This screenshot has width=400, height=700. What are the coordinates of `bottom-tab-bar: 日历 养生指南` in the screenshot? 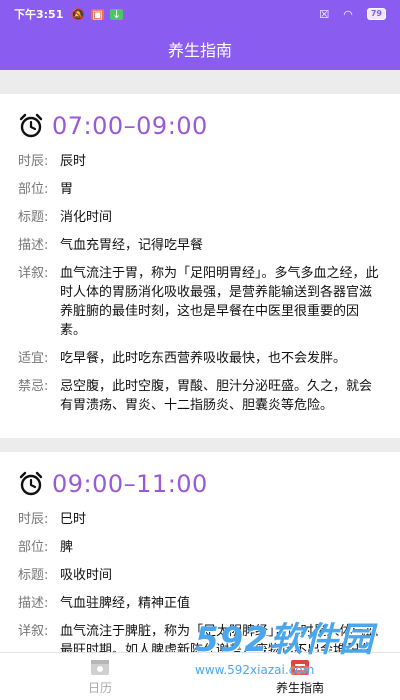 It's located at (200, 676).